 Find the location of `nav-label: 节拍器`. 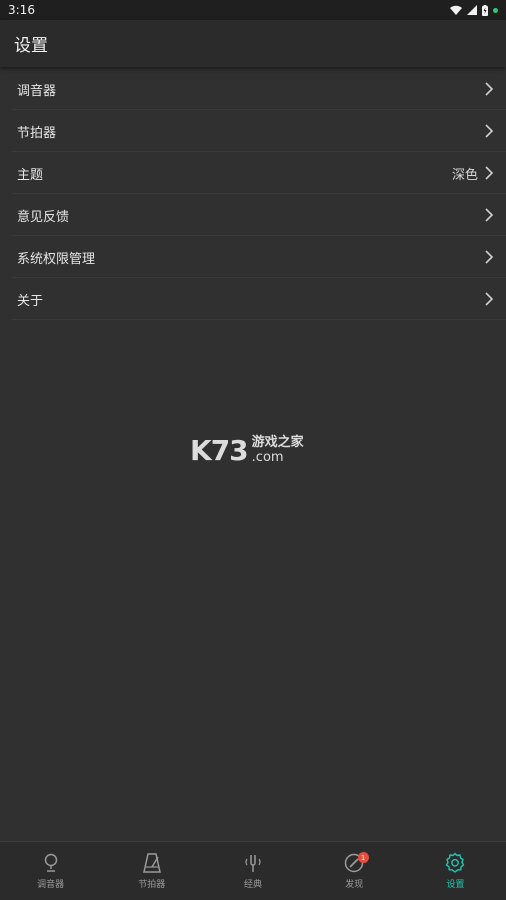

nav-label: 节拍器 is located at coordinates (152, 885).